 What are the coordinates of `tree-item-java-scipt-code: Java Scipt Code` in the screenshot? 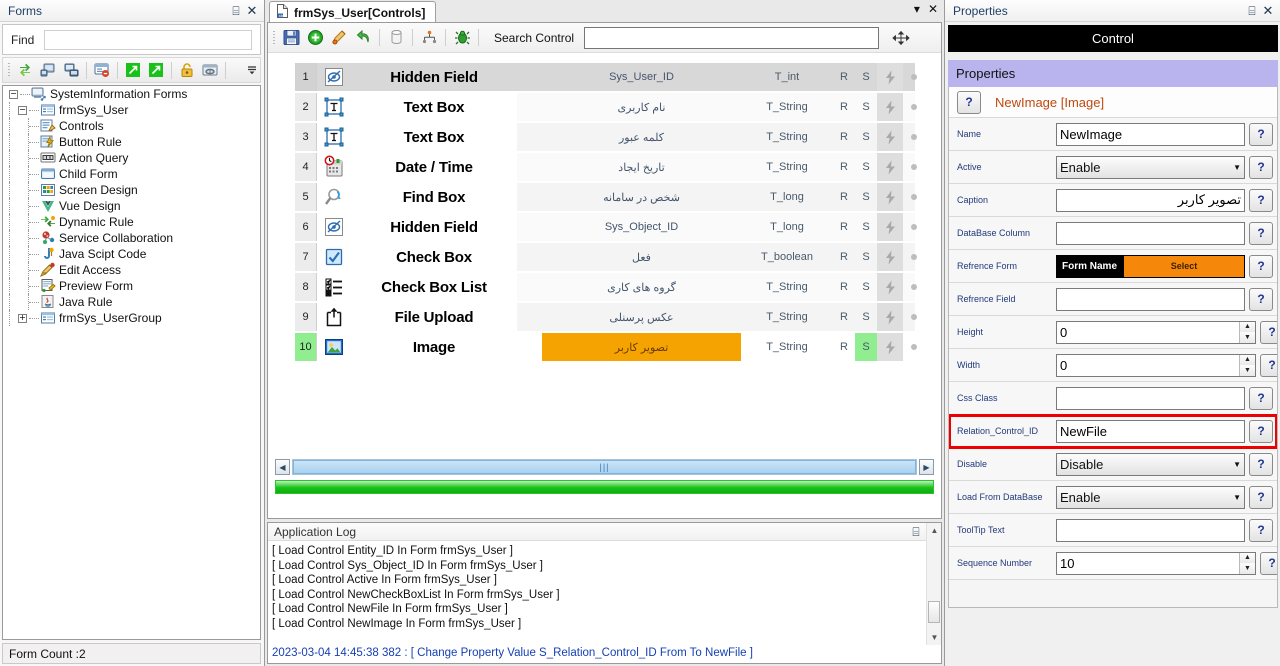 It's located at (131, 254).